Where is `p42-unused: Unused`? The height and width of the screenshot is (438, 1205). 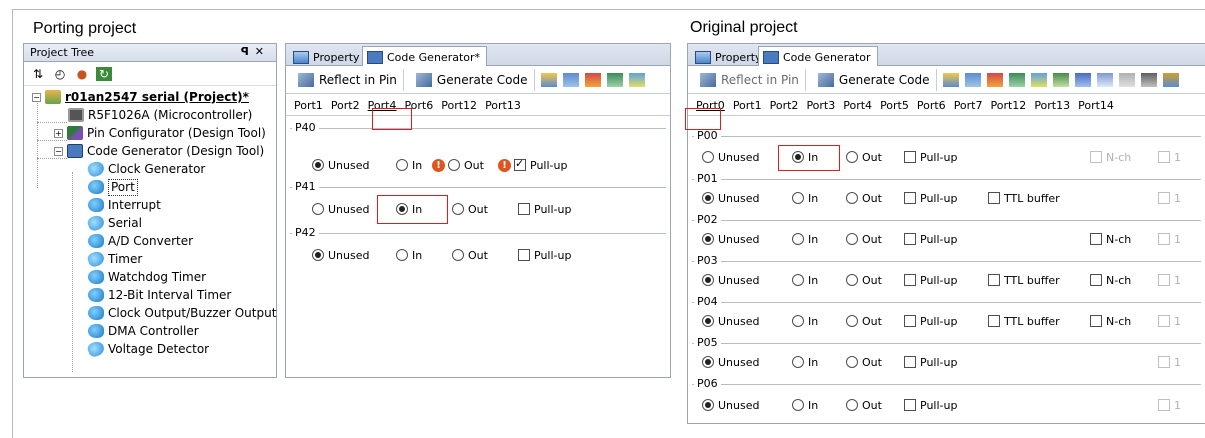 p42-unused: Unused is located at coordinates (340, 255).